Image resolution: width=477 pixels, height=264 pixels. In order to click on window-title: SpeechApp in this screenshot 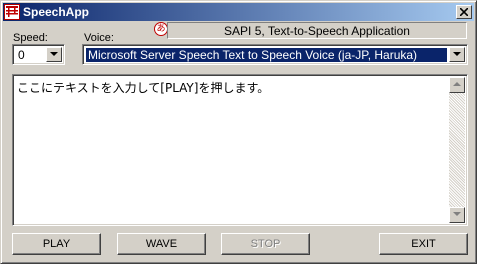, I will do `click(56, 12)`.